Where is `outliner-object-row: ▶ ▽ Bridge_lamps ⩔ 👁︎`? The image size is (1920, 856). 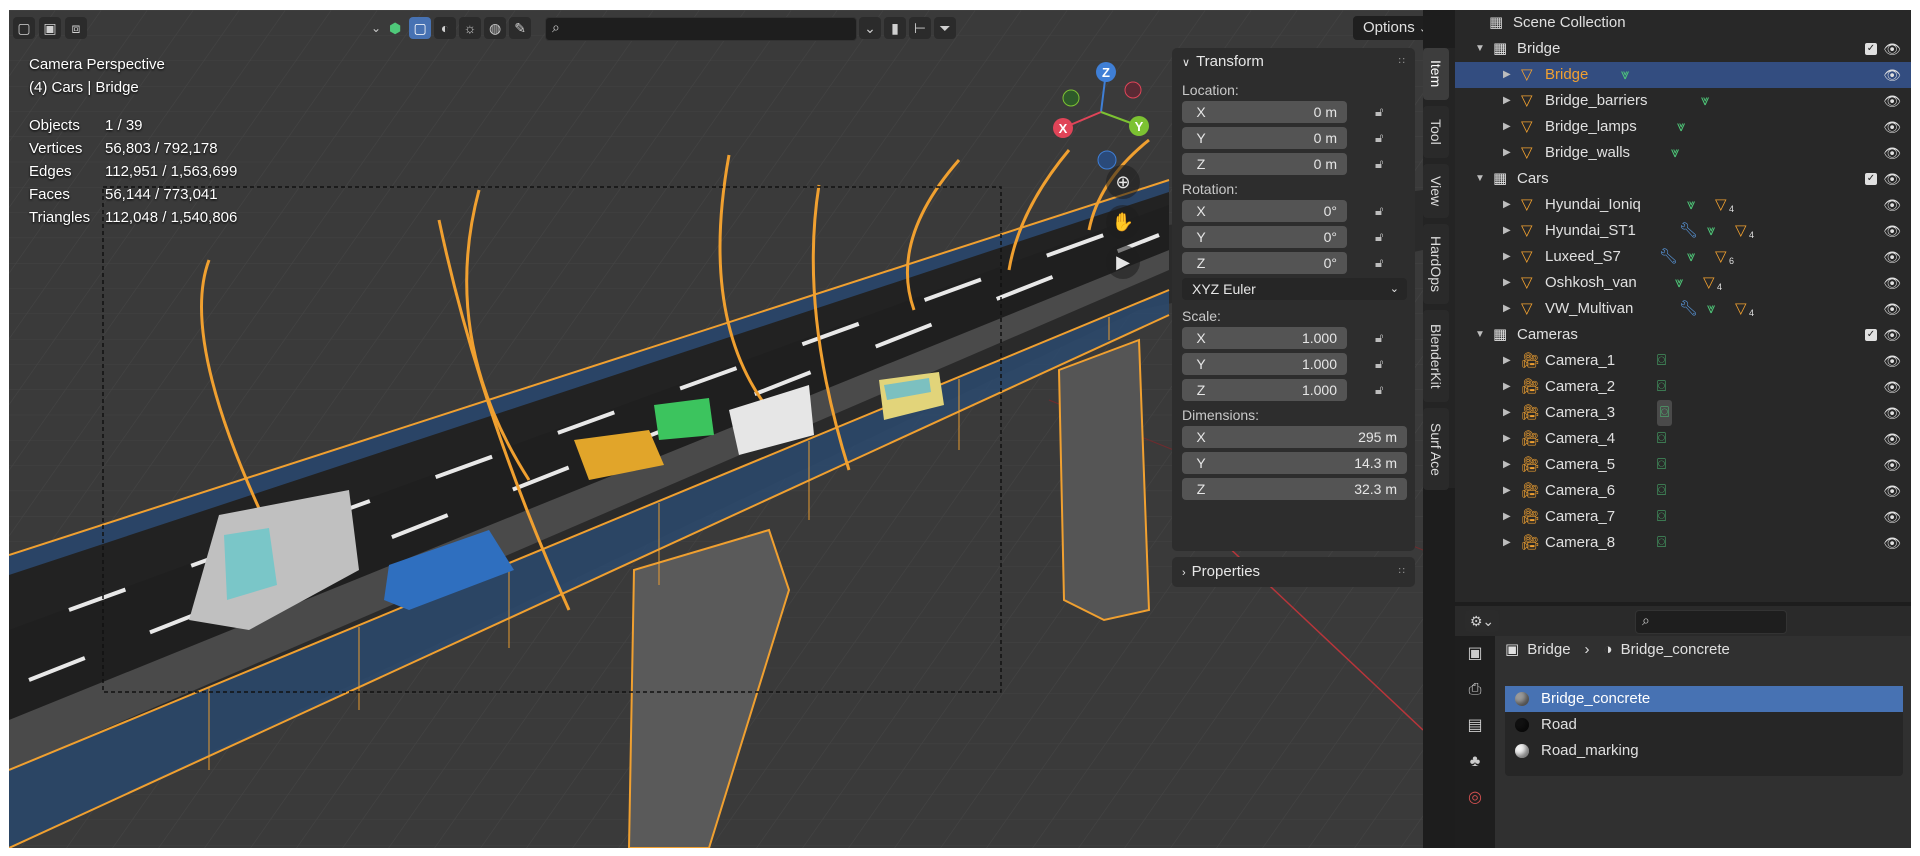
outliner-object-row: ▶ ▽ Bridge_lamps ⩔ 👁︎ is located at coordinates (1683, 127).